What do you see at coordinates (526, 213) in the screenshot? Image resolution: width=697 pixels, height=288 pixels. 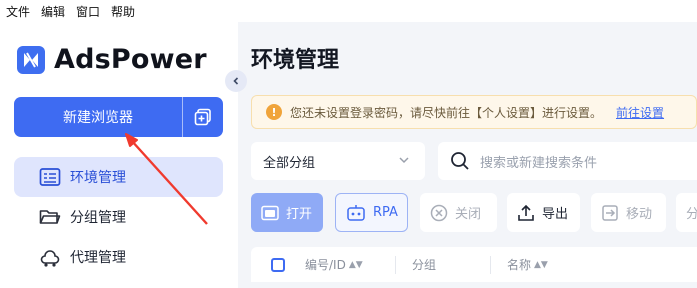 I see `export-icon` at bounding box center [526, 213].